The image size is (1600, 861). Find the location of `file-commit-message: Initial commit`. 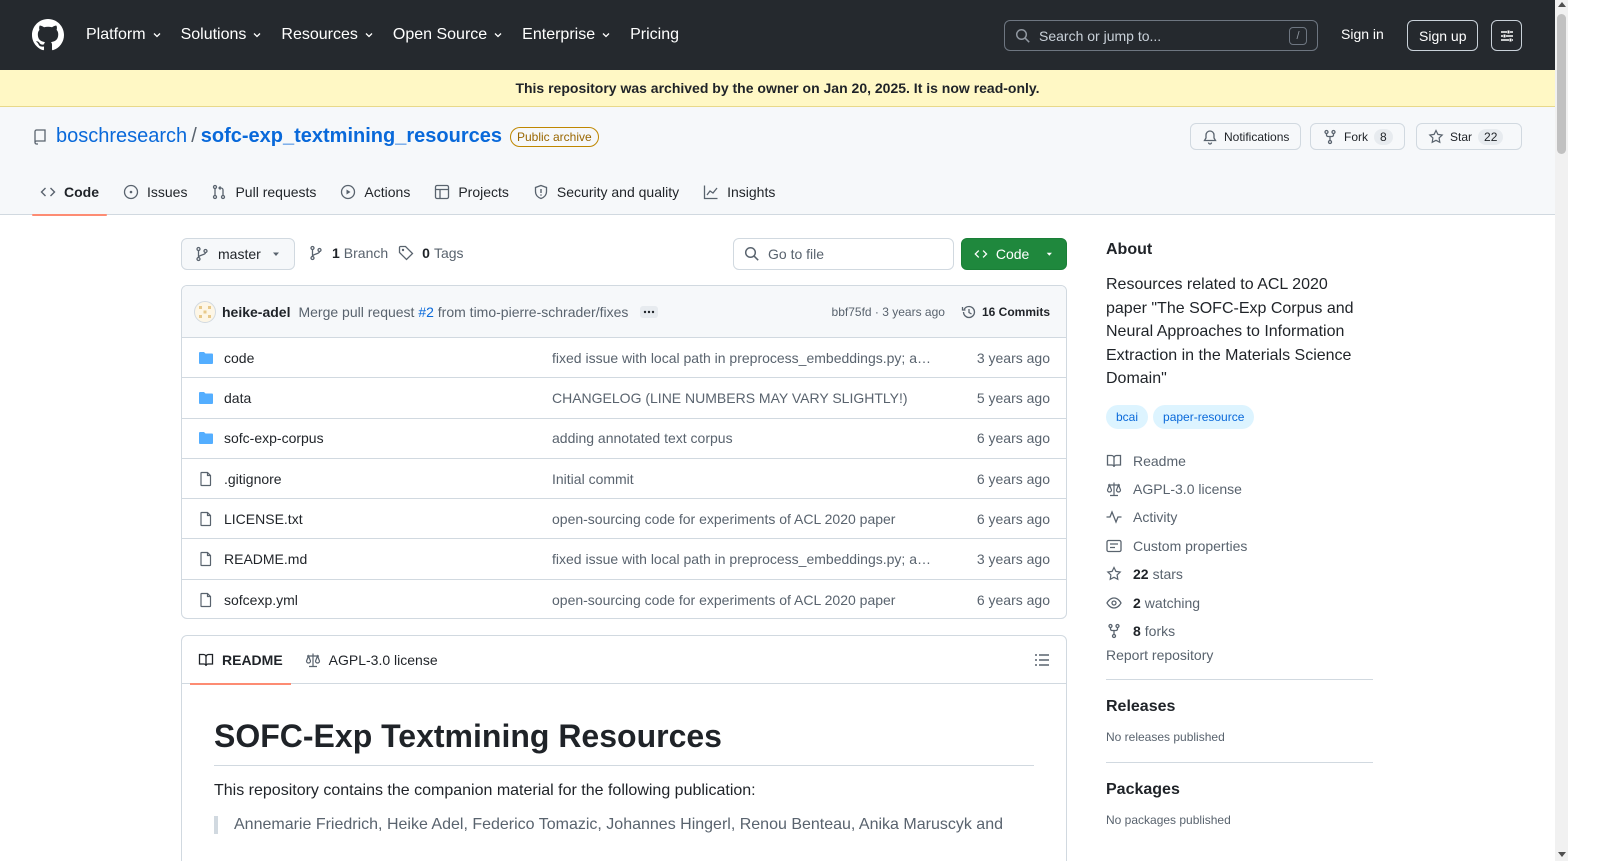

file-commit-message: Initial commit is located at coordinates (743, 479).